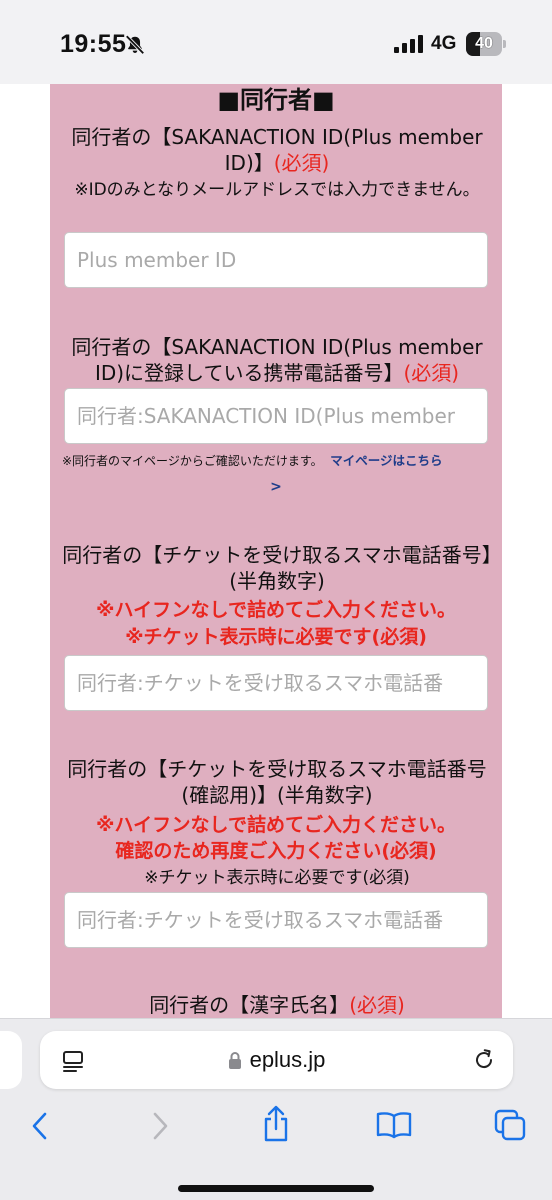 This screenshot has width=552, height=1200. Describe the element at coordinates (276, 683) in the screenshot. I see `ticket-phone-input` at that location.